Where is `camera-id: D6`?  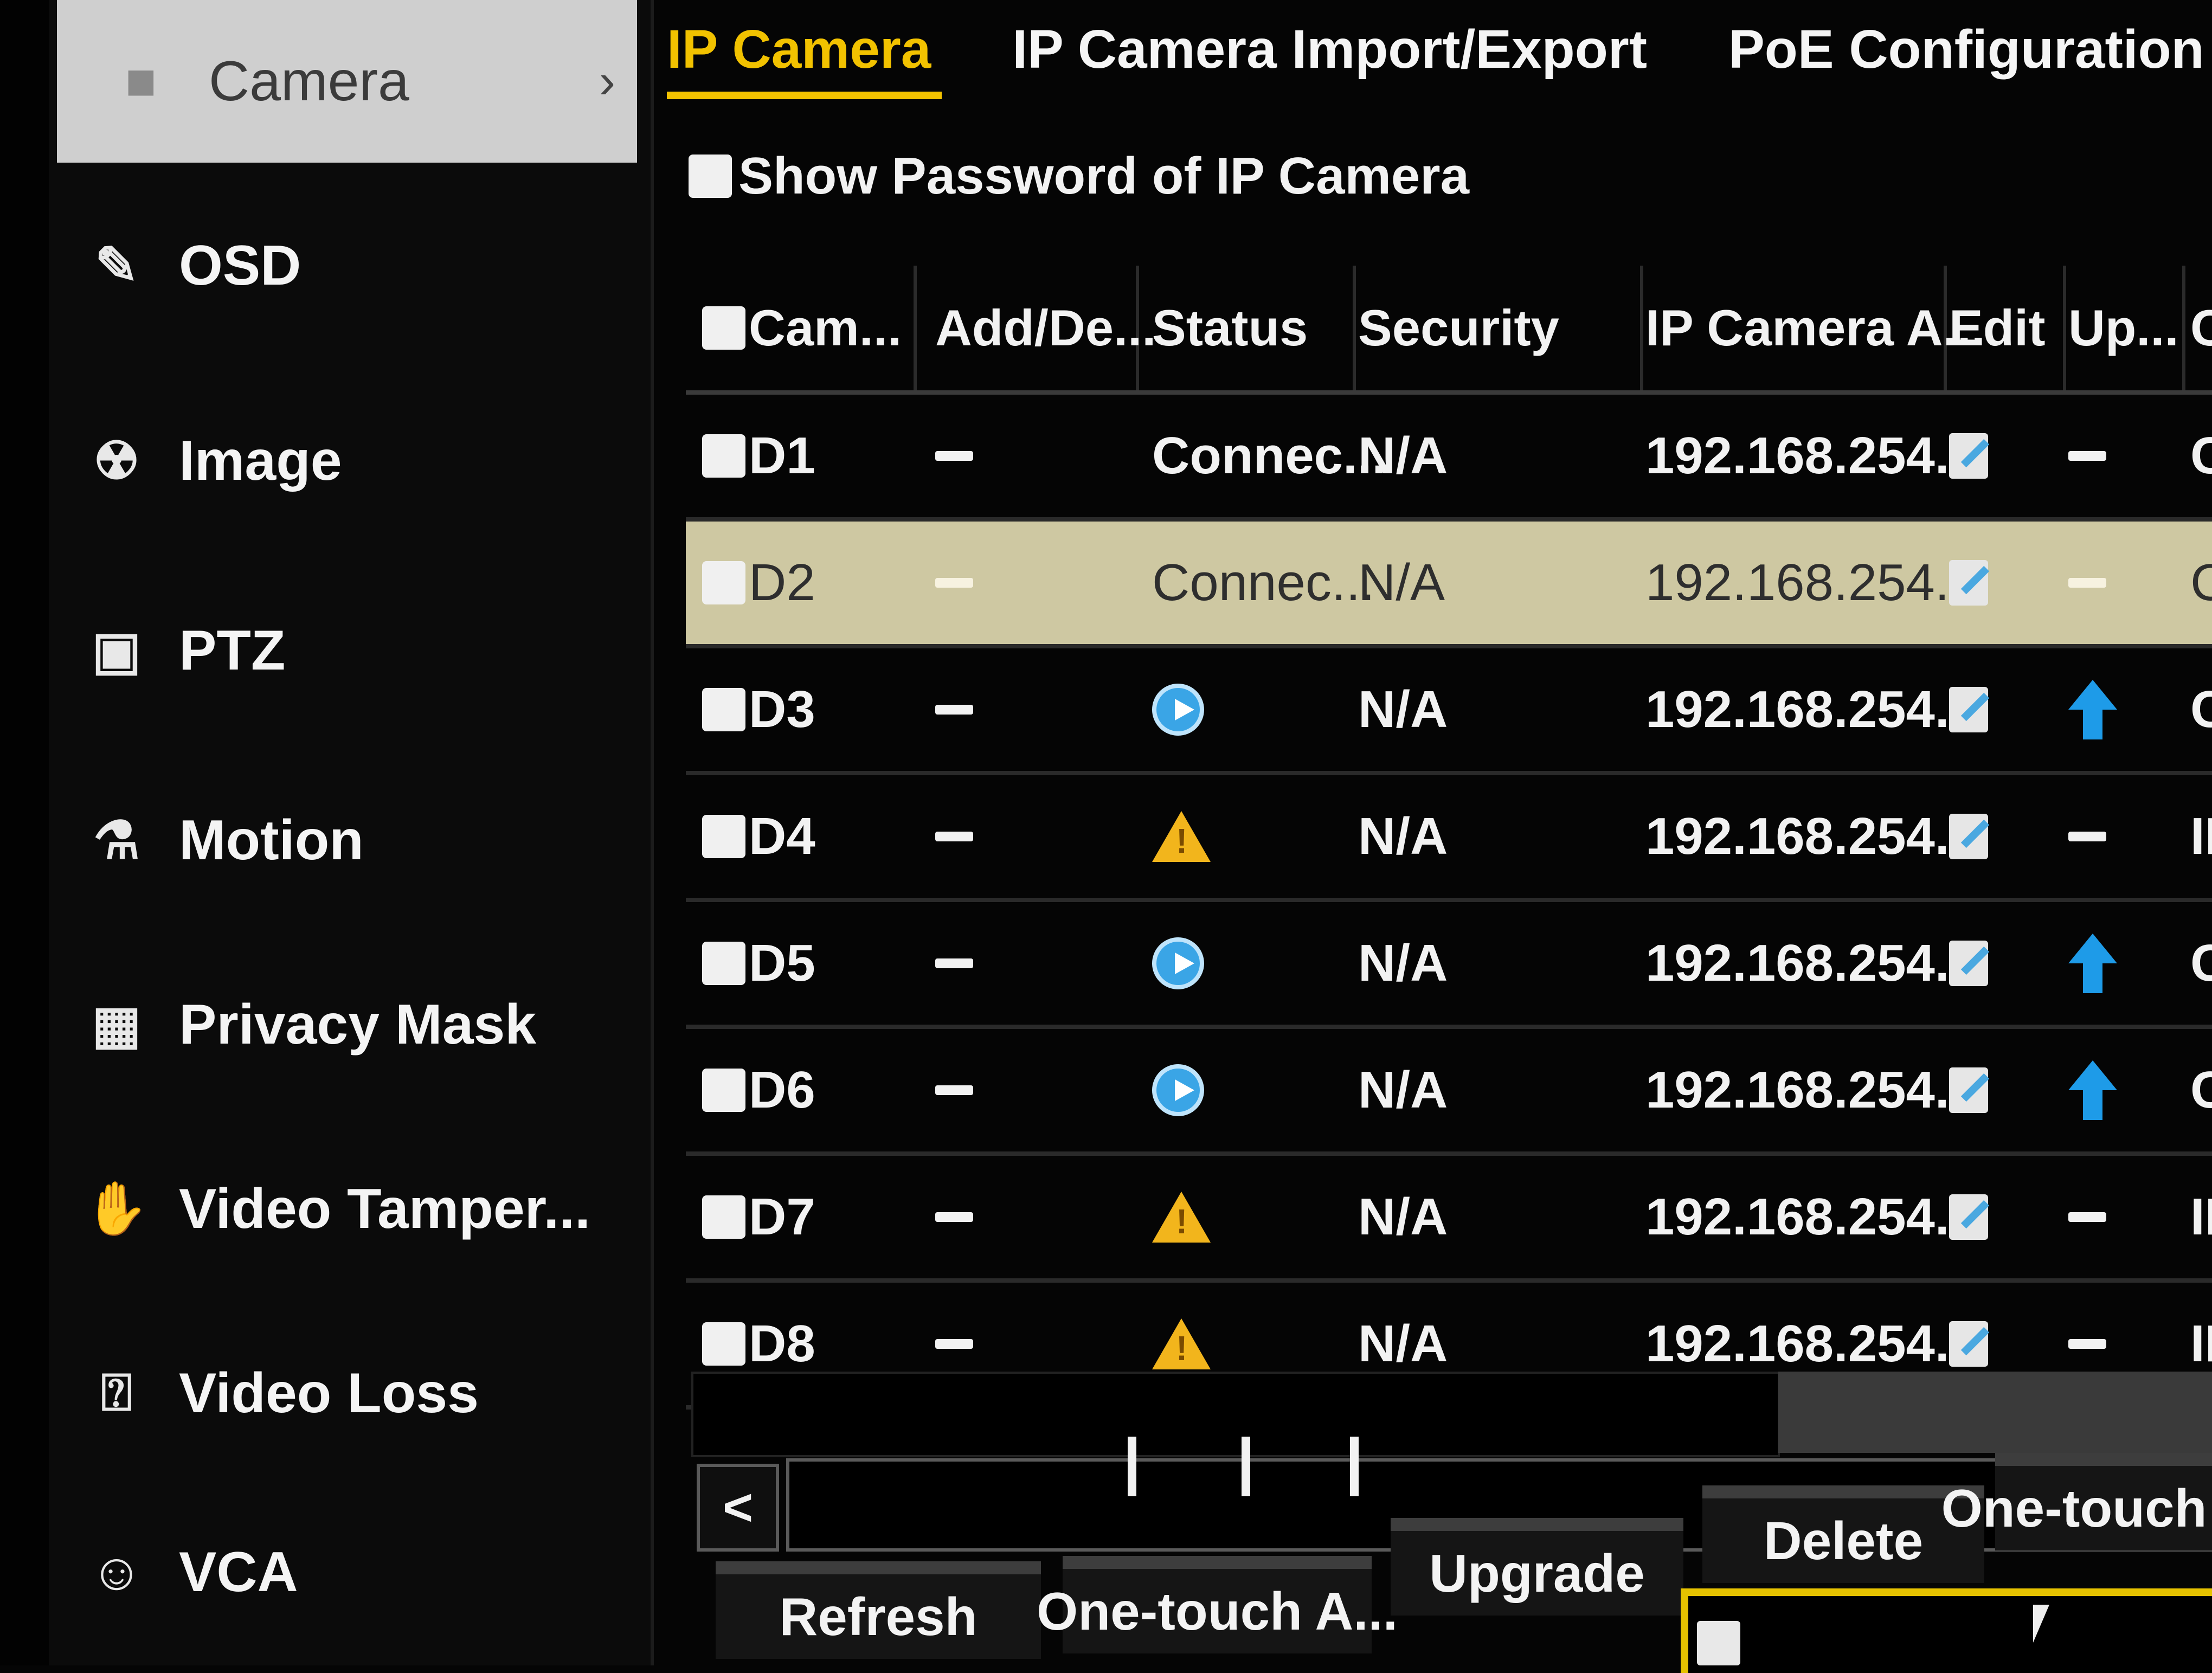 camera-id: D6 is located at coordinates (782, 1090).